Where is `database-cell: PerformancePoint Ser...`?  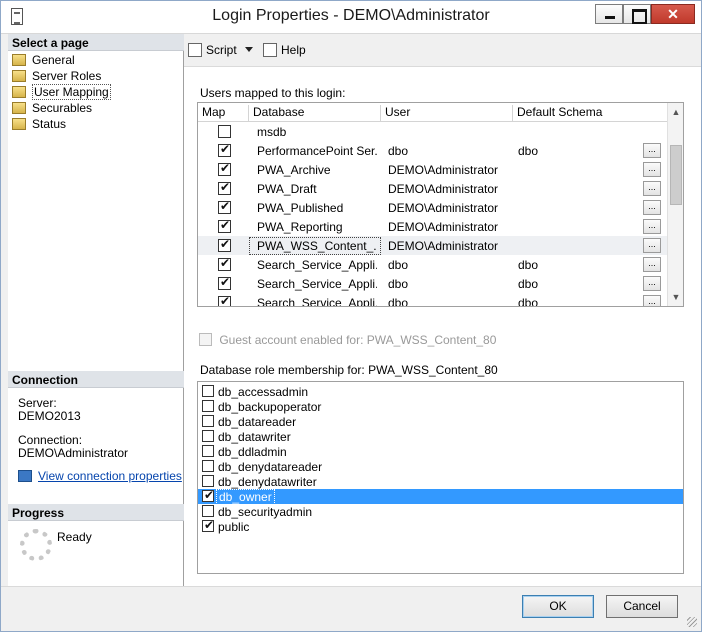 database-cell: PerformancePoint Ser... is located at coordinates (317, 151).